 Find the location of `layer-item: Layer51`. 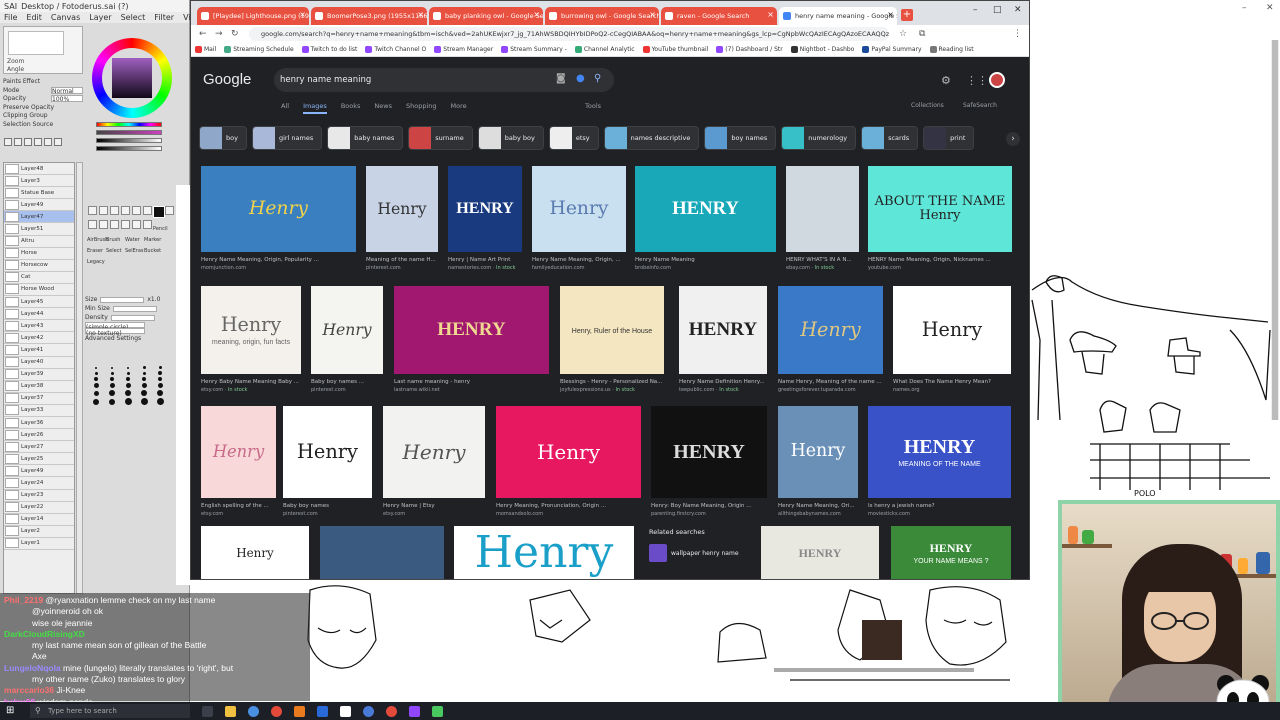

layer-item: Layer51 is located at coordinates (39, 229).